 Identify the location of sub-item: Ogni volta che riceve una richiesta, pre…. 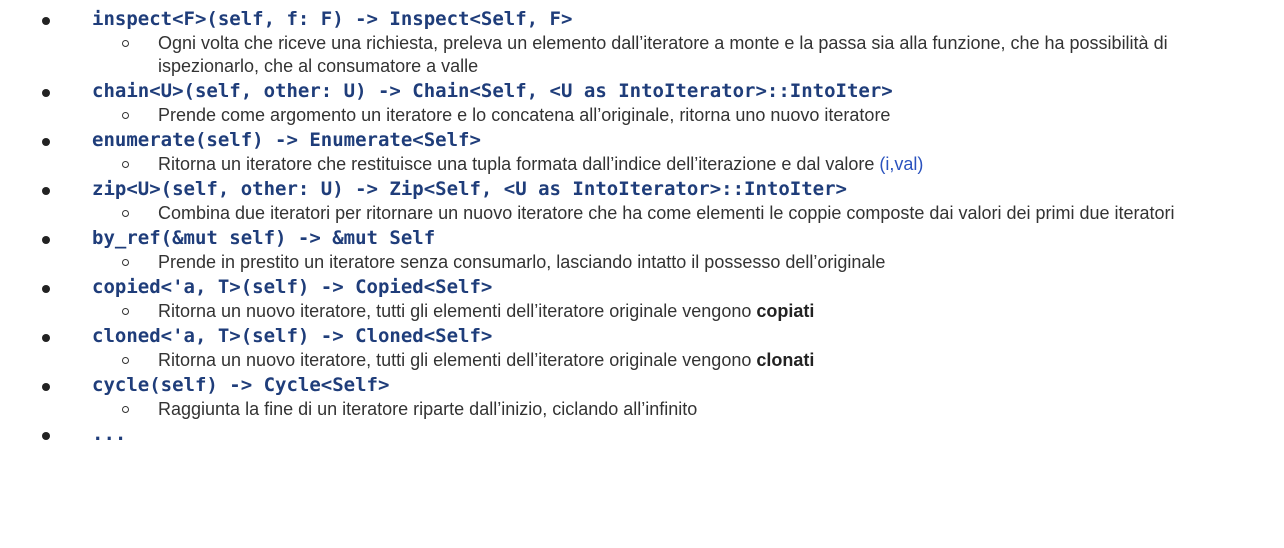
(642, 55).